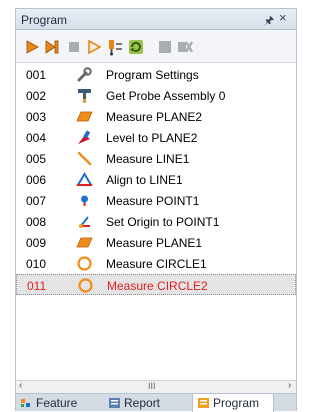 The height and width of the screenshot is (412, 320). I want to click on horizontal-scrollbar: ‹ III ›, so click(156, 386).